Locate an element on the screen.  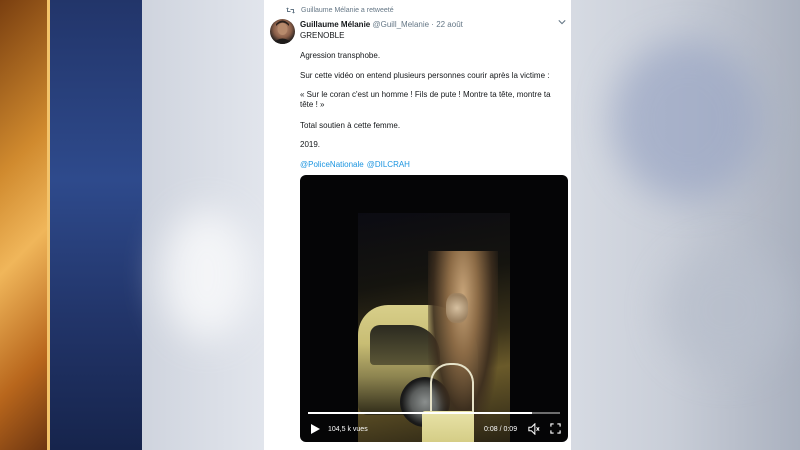
video-views: 104,5 k vues is located at coordinates (348, 429).